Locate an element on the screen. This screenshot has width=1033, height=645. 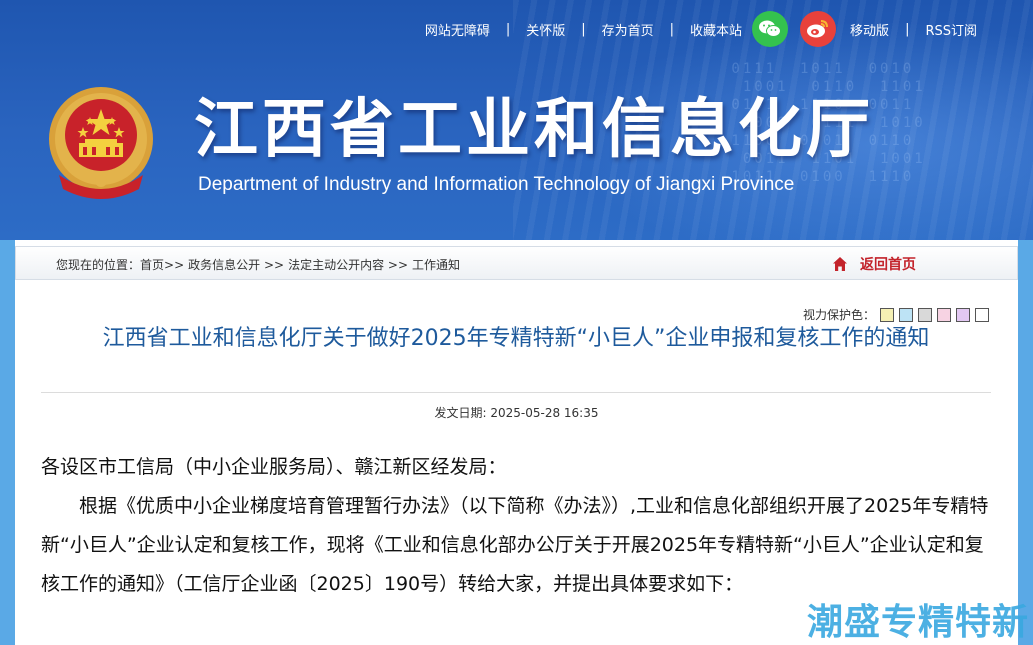
breadcrumb-item-work-notice: 工作通知 is located at coordinates (436, 265).